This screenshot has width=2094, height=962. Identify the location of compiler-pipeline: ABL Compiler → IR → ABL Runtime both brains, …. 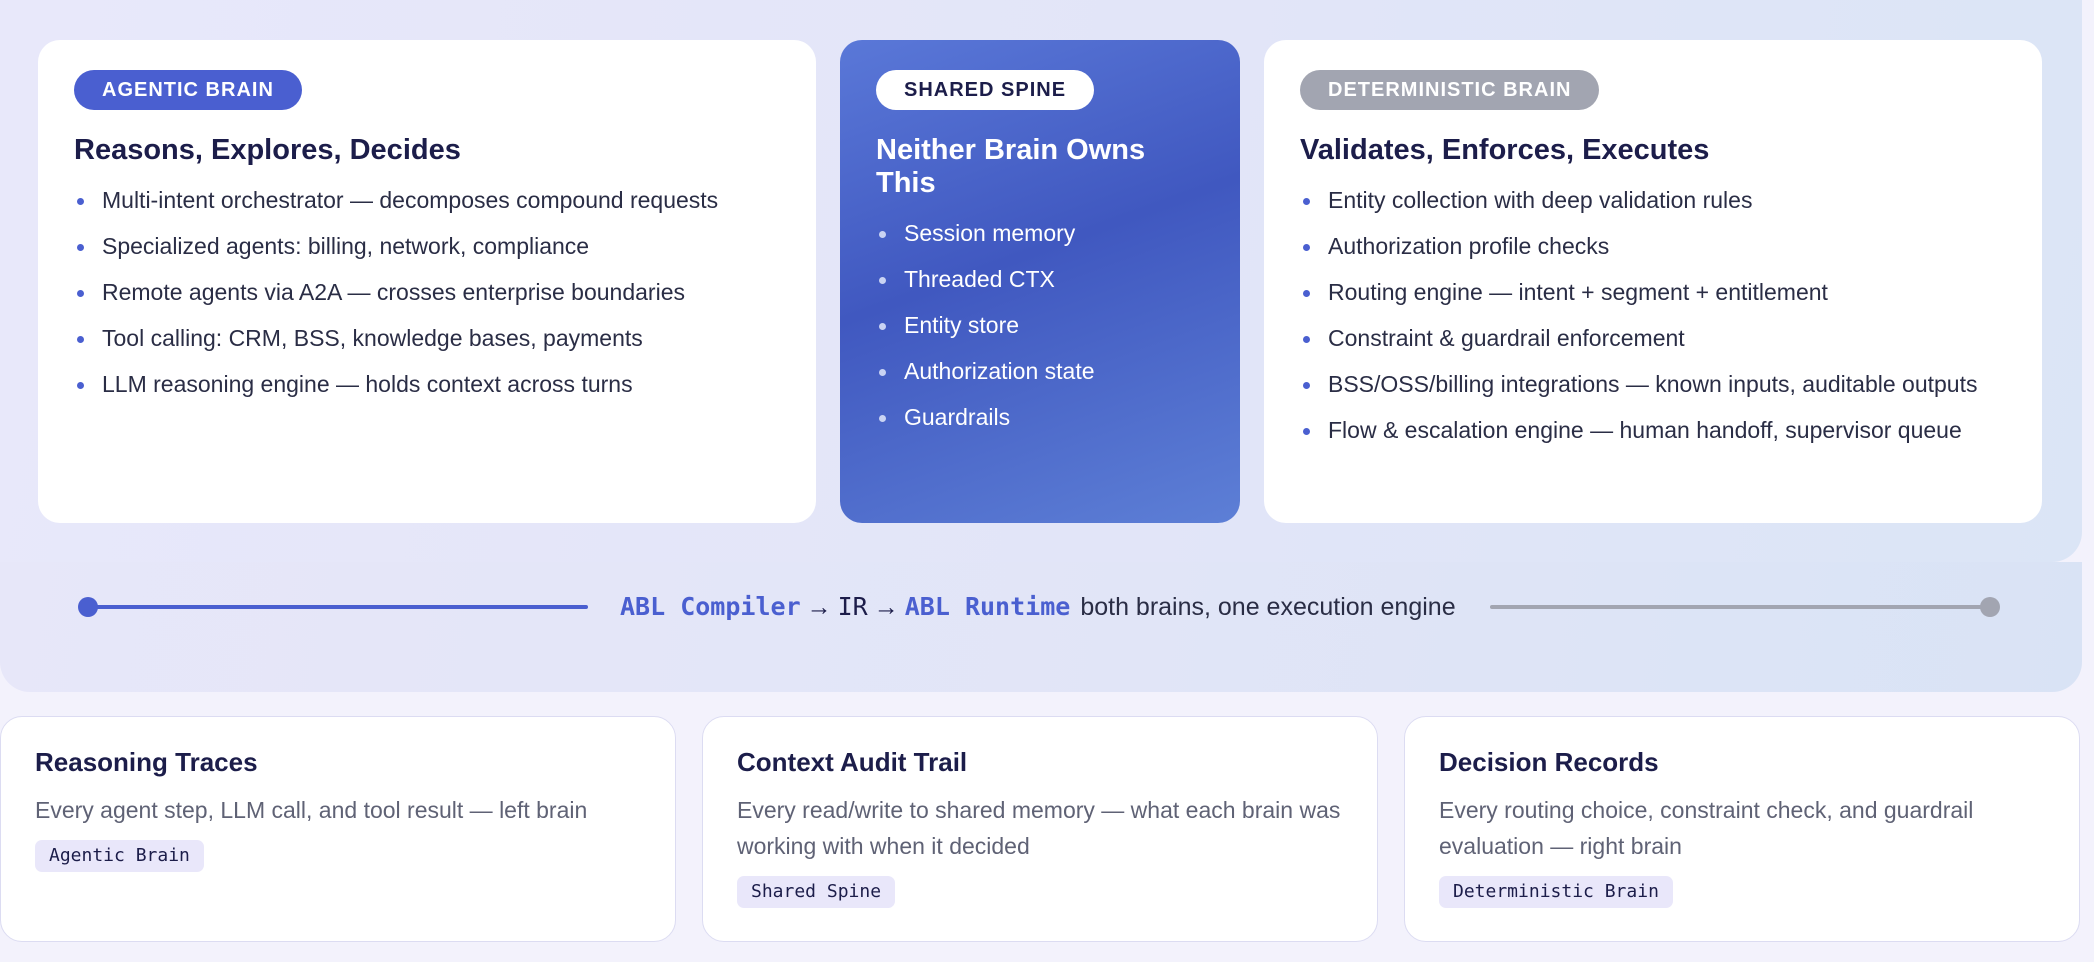
(1038, 607).